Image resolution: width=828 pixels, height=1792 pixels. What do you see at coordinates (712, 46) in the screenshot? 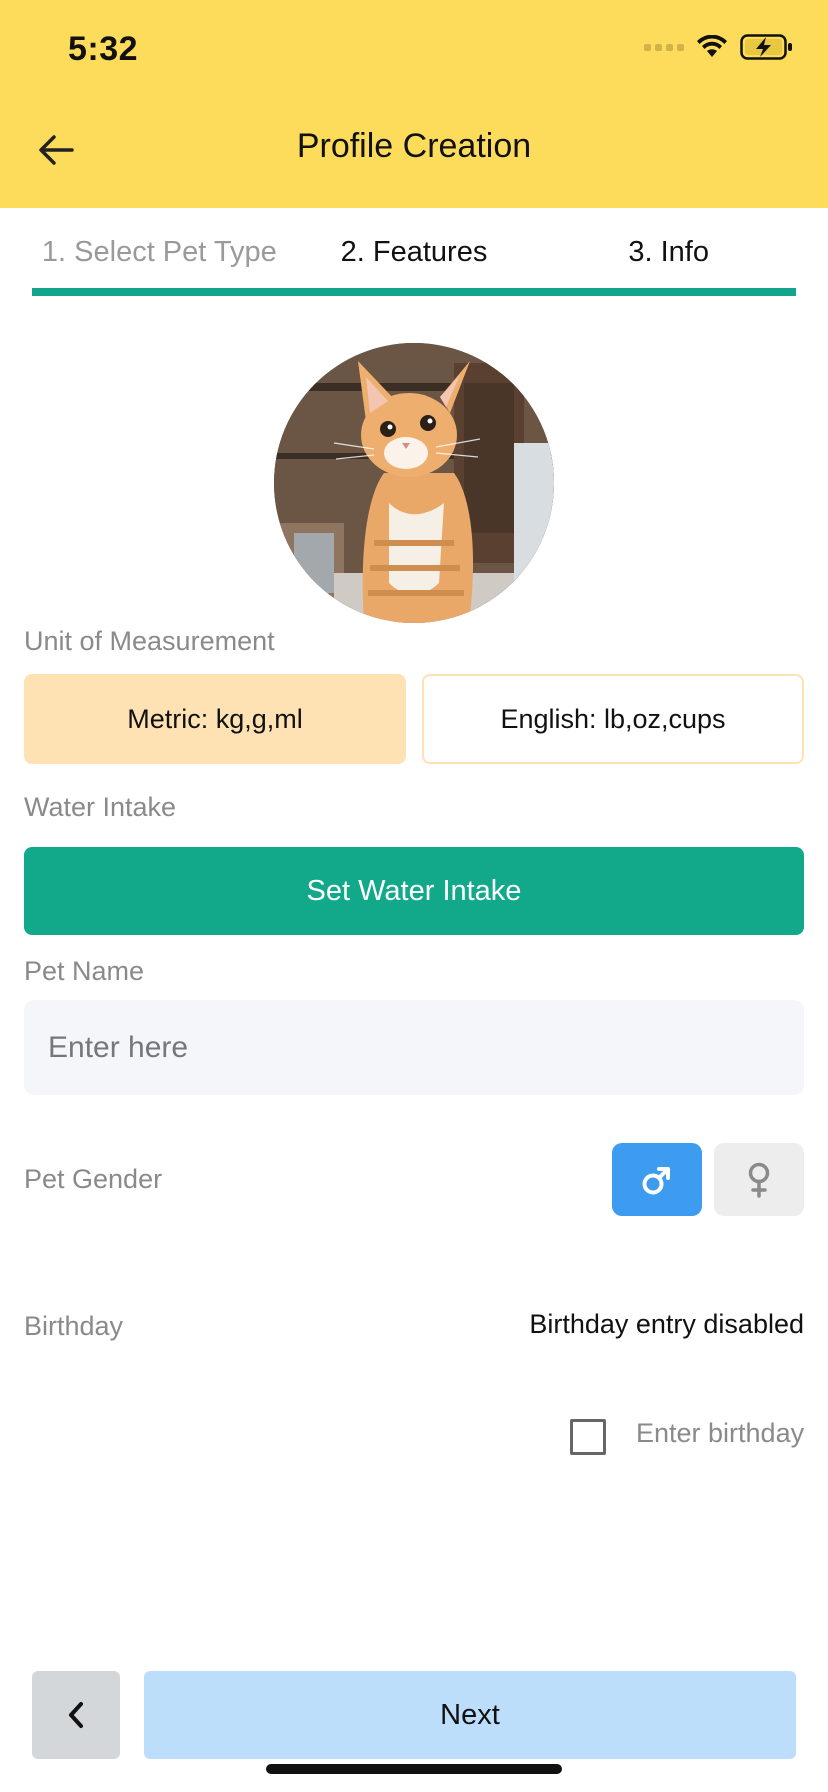
I see `wifi-icon` at bounding box center [712, 46].